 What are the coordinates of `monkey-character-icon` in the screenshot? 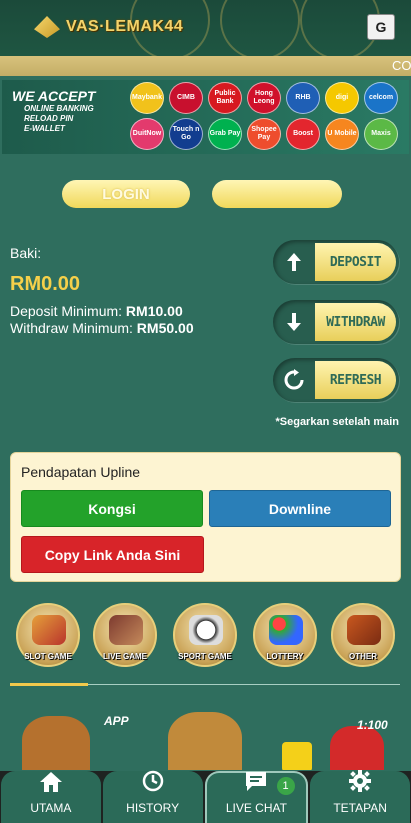 It's located at (56, 743).